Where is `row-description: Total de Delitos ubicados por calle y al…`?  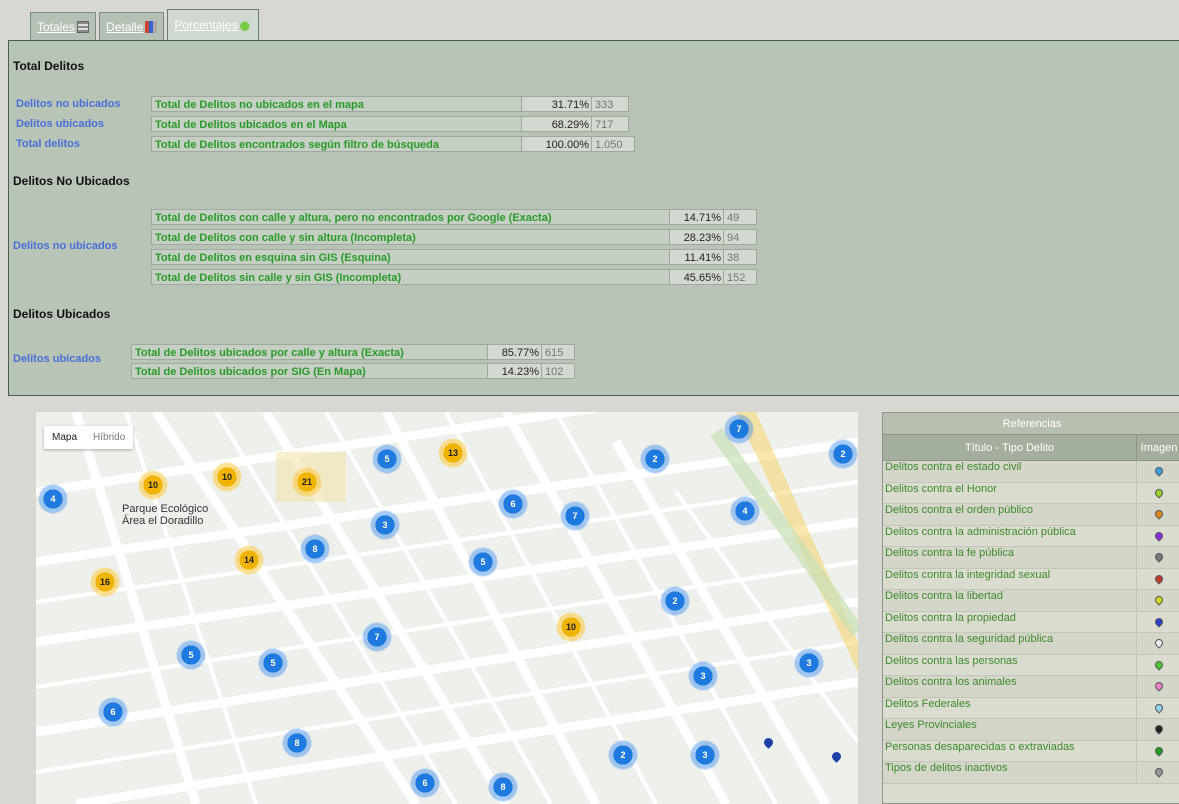 row-description: Total de Delitos ubicados por calle y al… is located at coordinates (310, 352).